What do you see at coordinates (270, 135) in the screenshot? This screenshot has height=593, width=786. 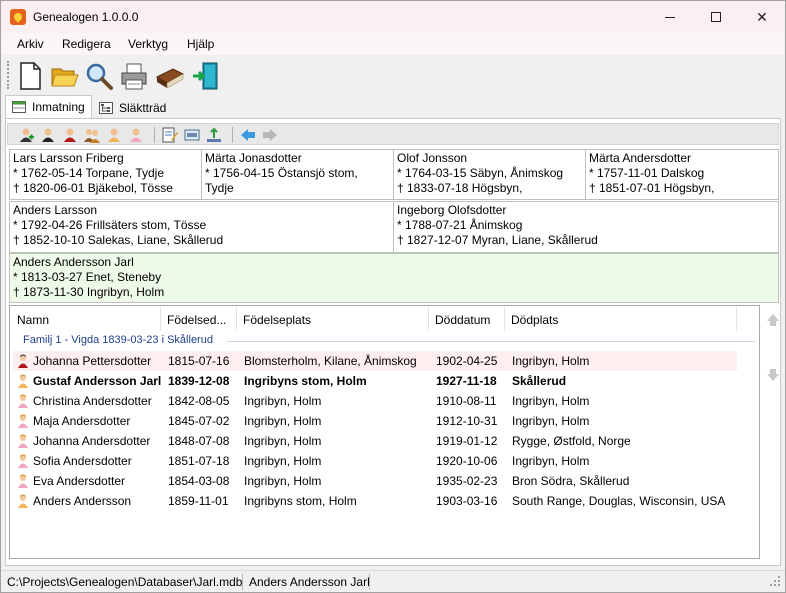 I see `forward-arrow-icon` at bounding box center [270, 135].